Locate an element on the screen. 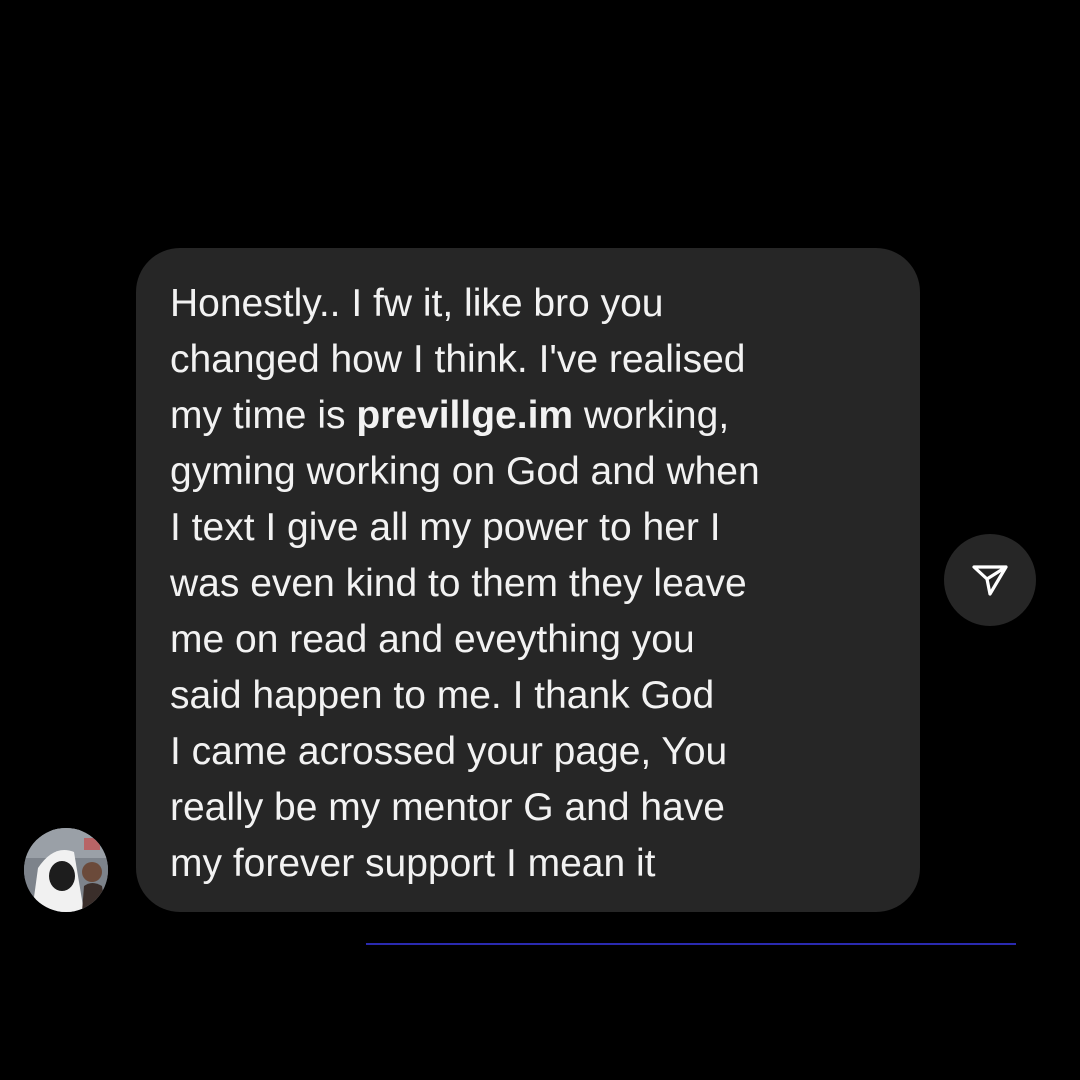  message-line-4: gyming working on God and when is located at coordinates (465, 471).